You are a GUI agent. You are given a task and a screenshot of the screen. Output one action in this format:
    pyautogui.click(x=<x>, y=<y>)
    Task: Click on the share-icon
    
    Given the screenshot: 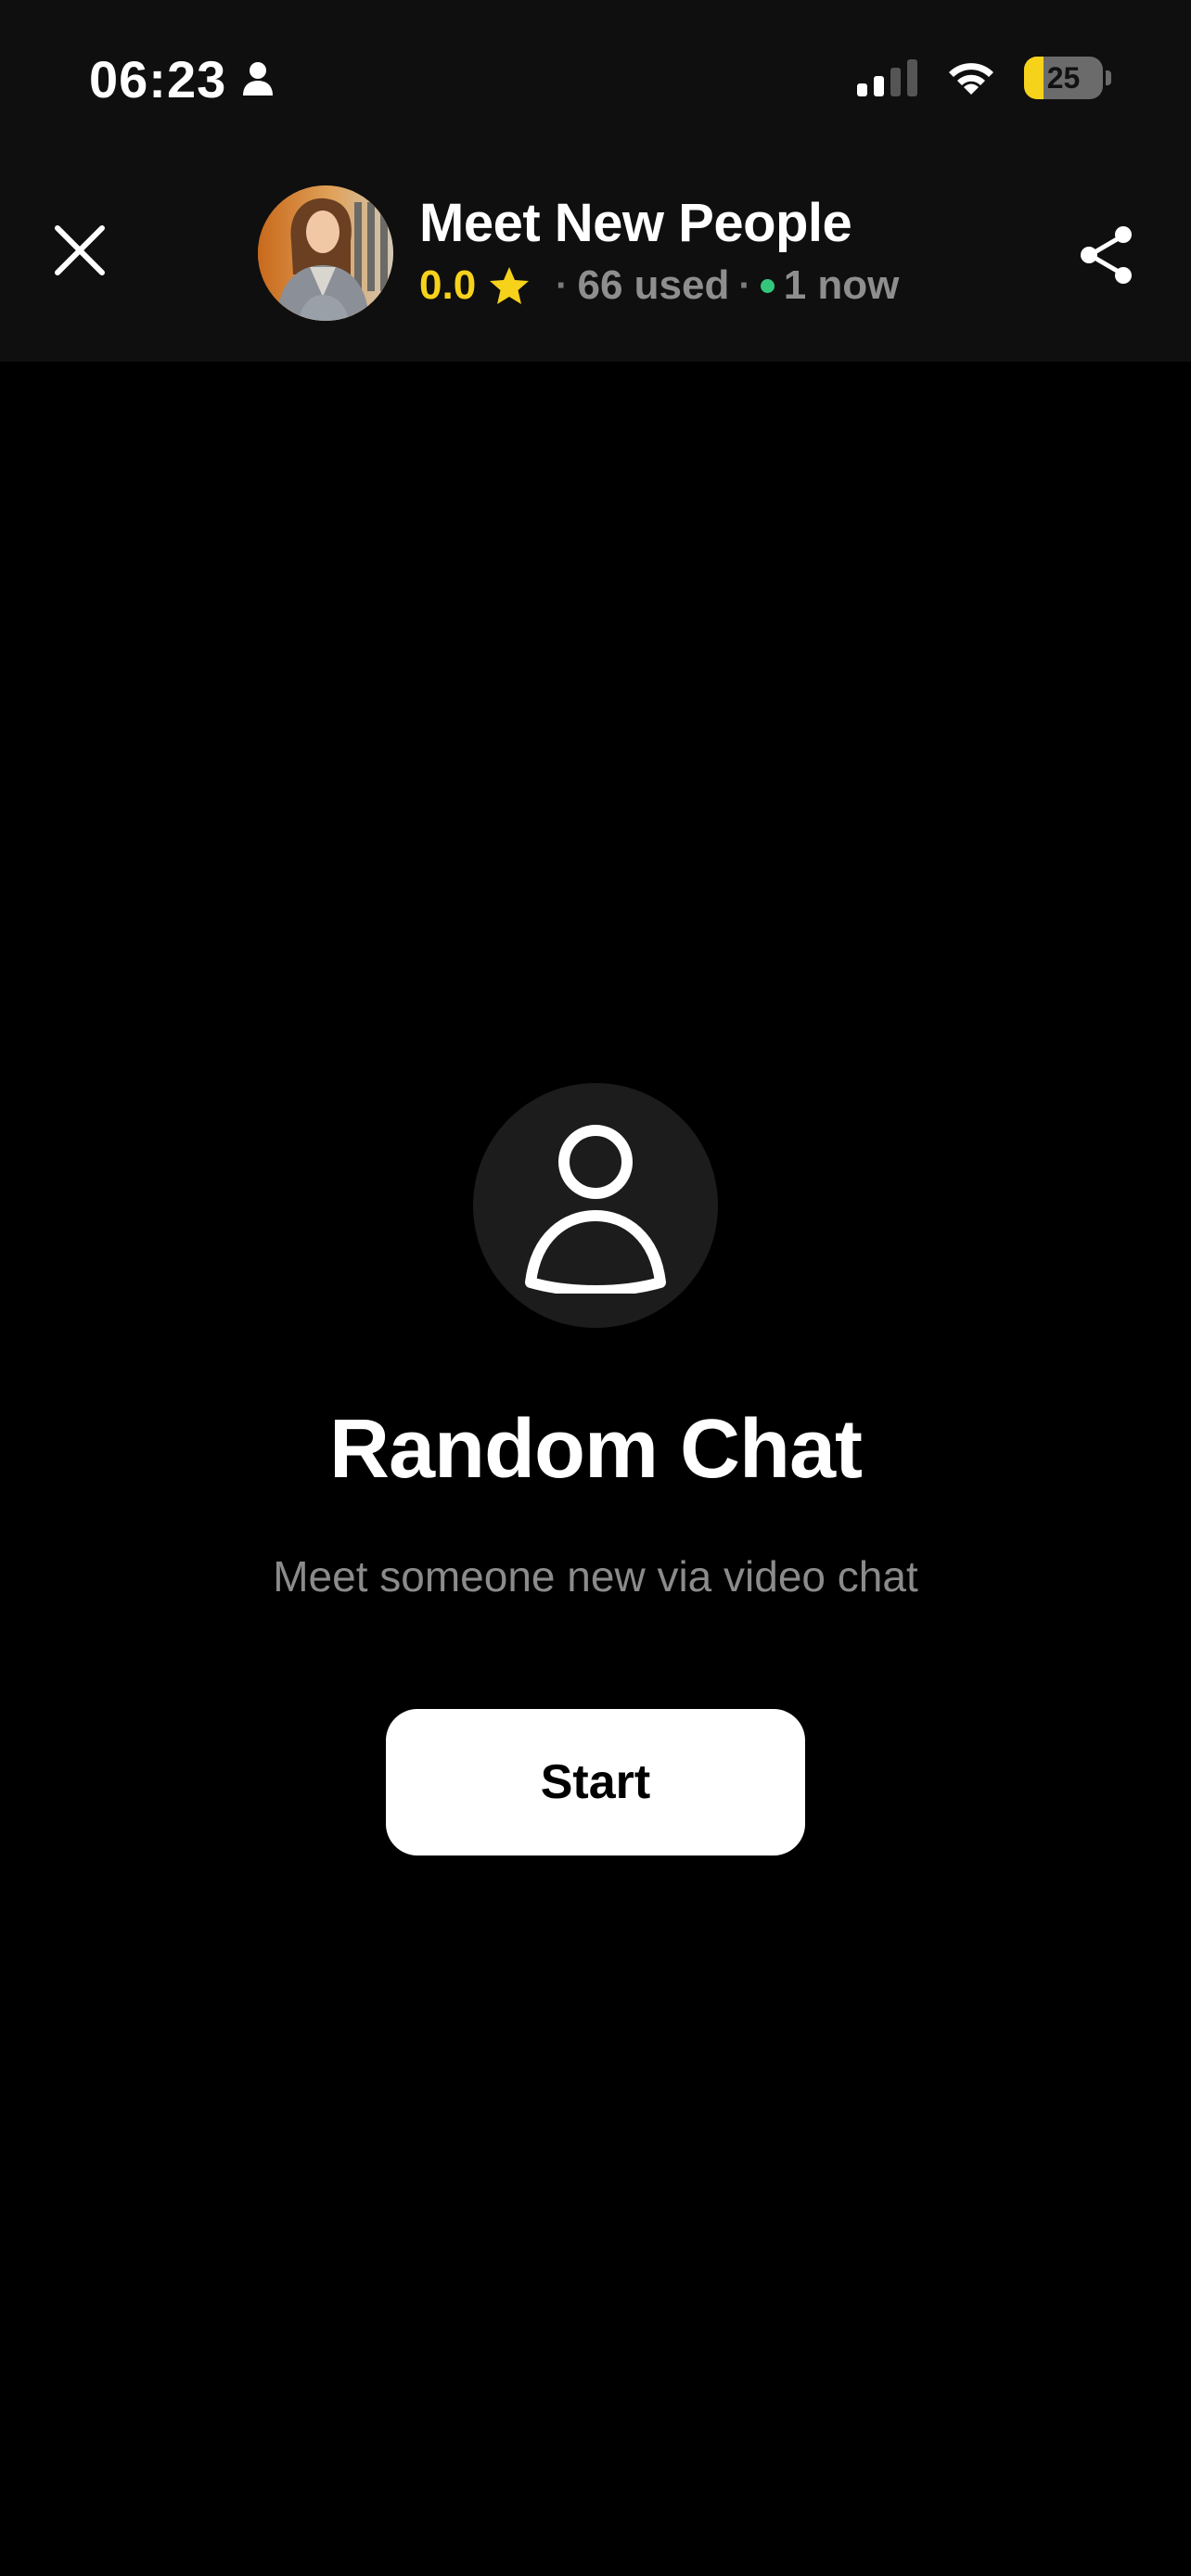 What is the action you would take?
    pyautogui.click(x=1106, y=255)
    